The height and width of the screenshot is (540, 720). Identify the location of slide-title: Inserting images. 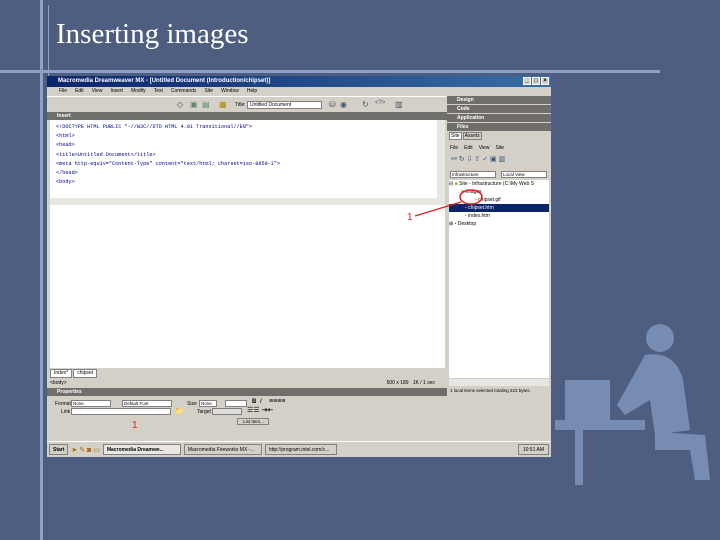
(152, 34).